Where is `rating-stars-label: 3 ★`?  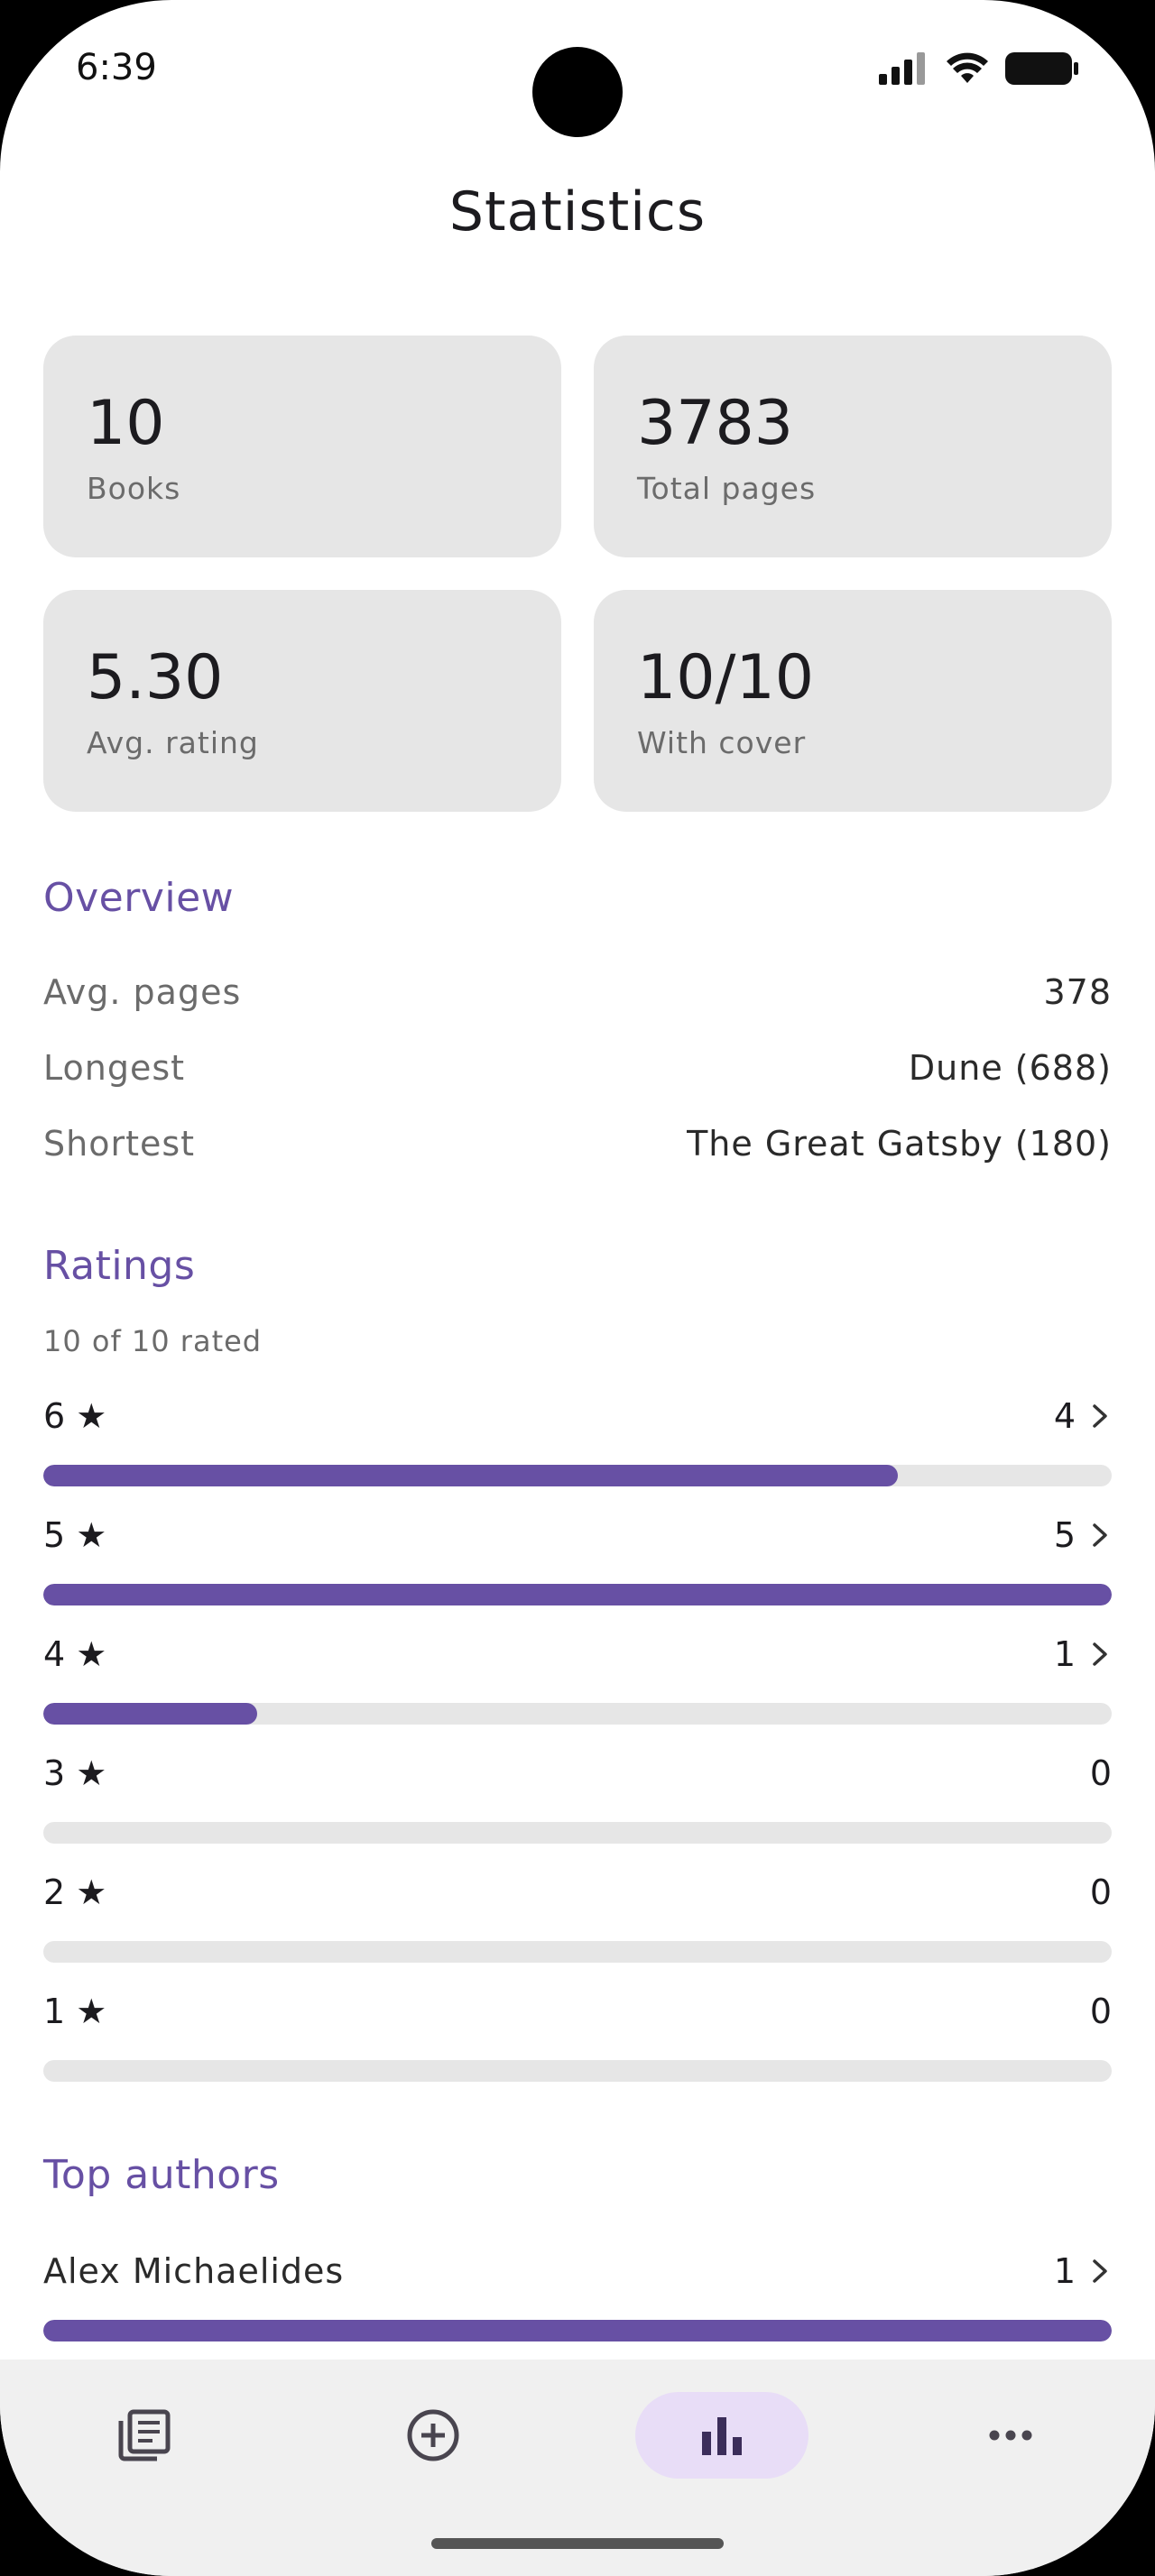 rating-stars-label: 3 ★ is located at coordinates (75, 1773).